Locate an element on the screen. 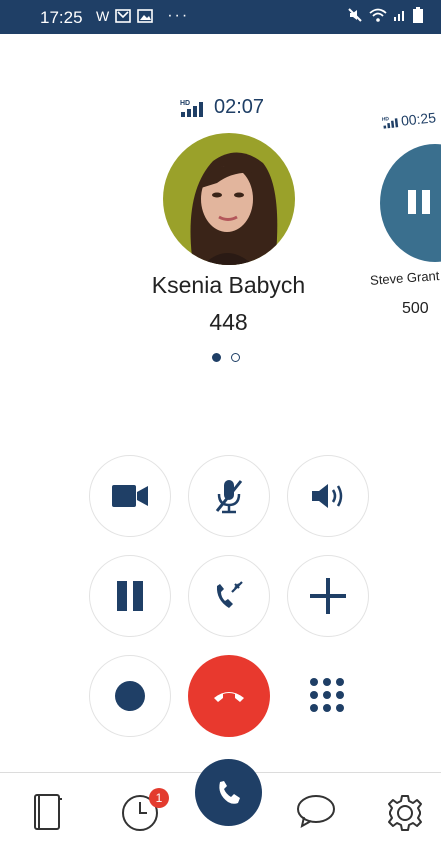 This screenshot has width=441, height=841. battery-icon is located at coordinates (418, 15).